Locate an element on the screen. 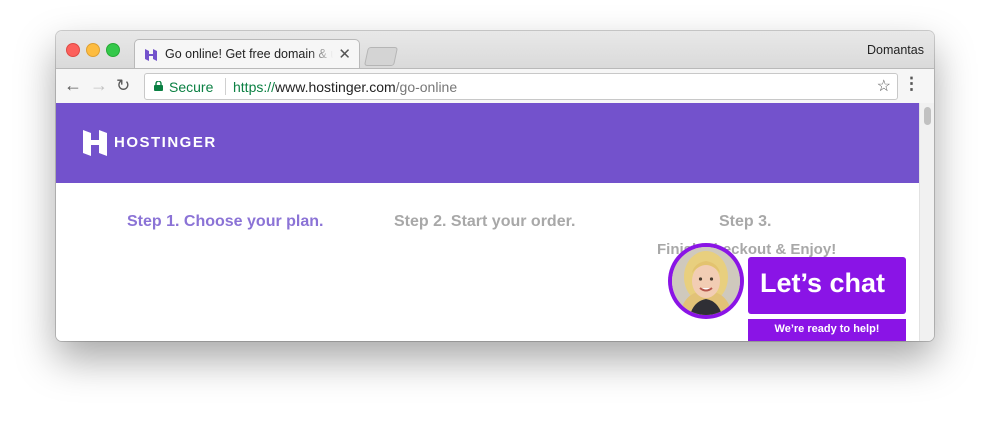  lock-icon is located at coordinates (158, 86).